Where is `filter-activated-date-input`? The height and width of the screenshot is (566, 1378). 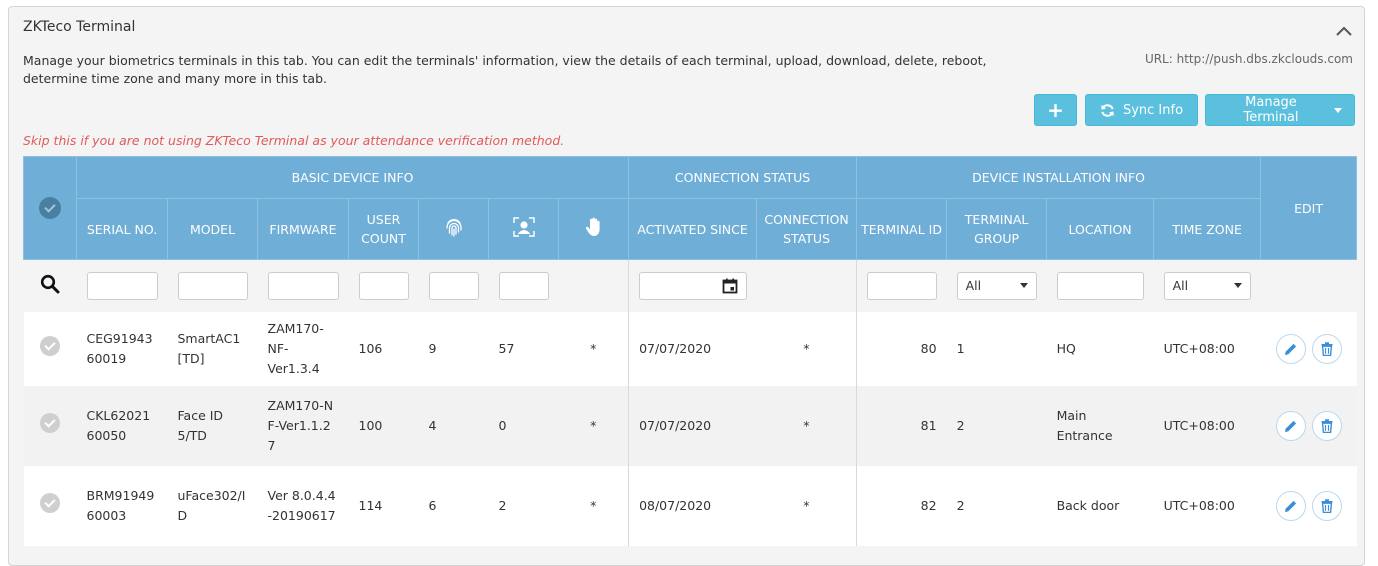
filter-activated-date-input is located at coordinates (693, 285).